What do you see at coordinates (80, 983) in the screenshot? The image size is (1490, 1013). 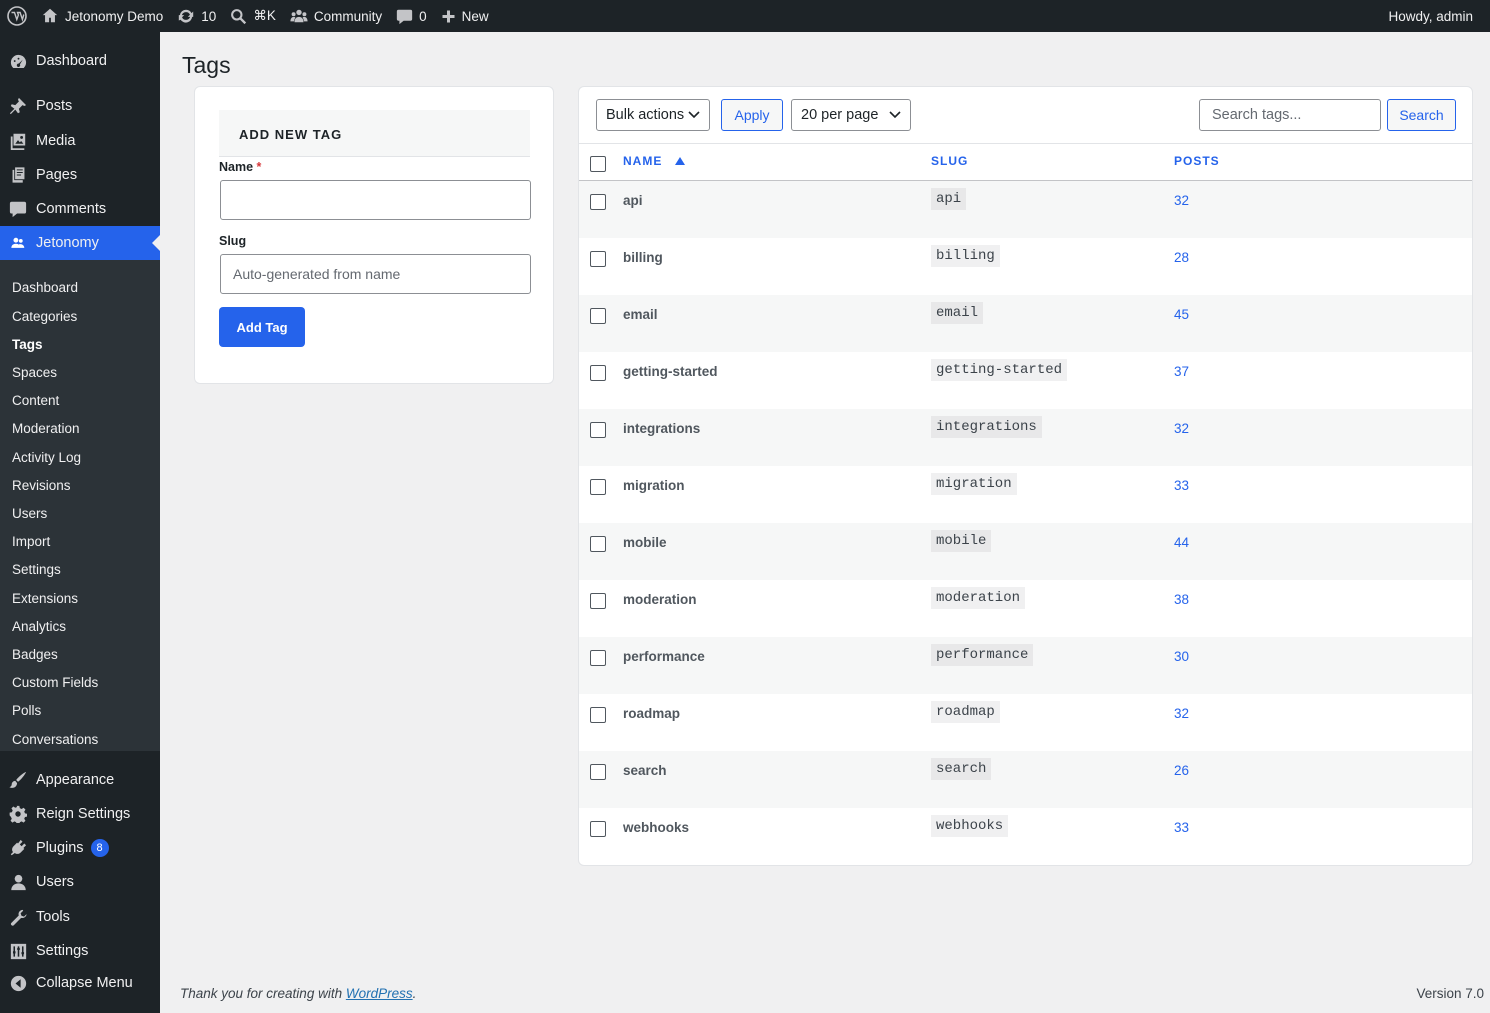 I see `collapse-menu-button: Collapse Menu` at bounding box center [80, 983].